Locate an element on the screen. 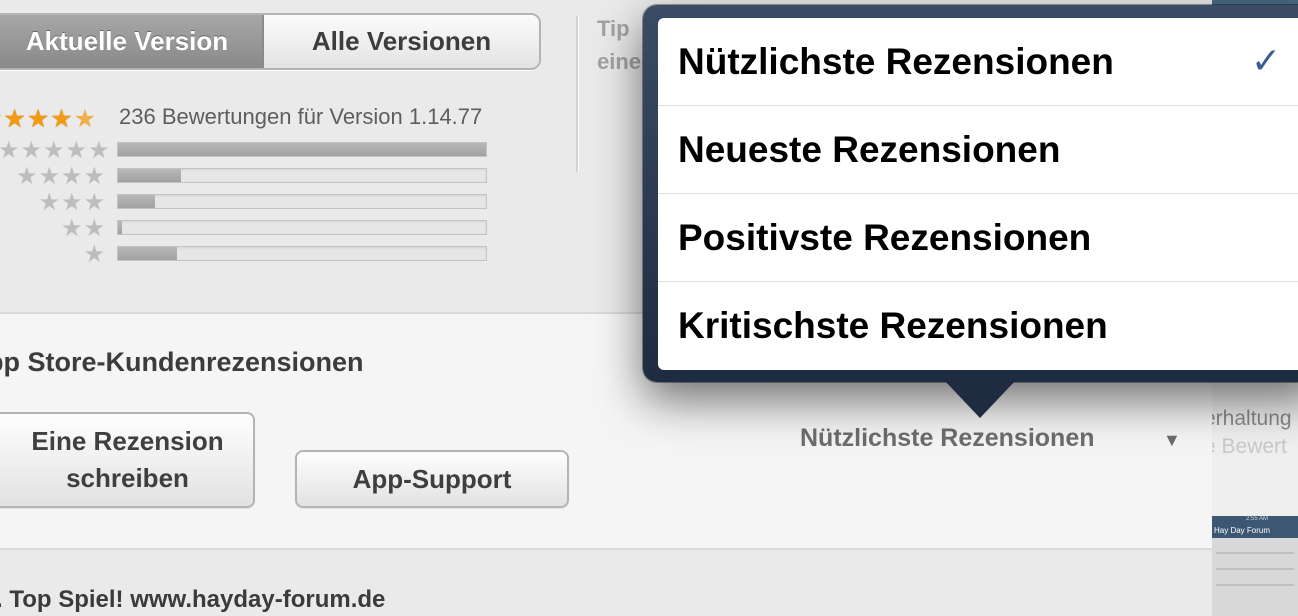 The width and height of the screenshot is (1298, 616). popover-arrow is located at coordinates (980, 399).